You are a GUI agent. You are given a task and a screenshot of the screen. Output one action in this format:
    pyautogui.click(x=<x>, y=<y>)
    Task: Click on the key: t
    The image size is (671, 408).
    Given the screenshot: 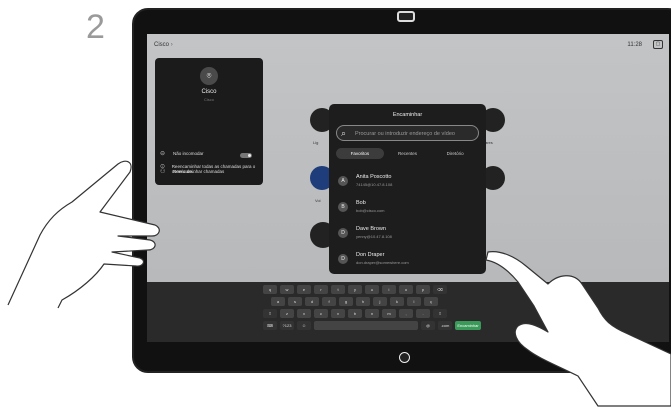 What is the action you would take?
    pyautogui.click(x=338, y=289)
    